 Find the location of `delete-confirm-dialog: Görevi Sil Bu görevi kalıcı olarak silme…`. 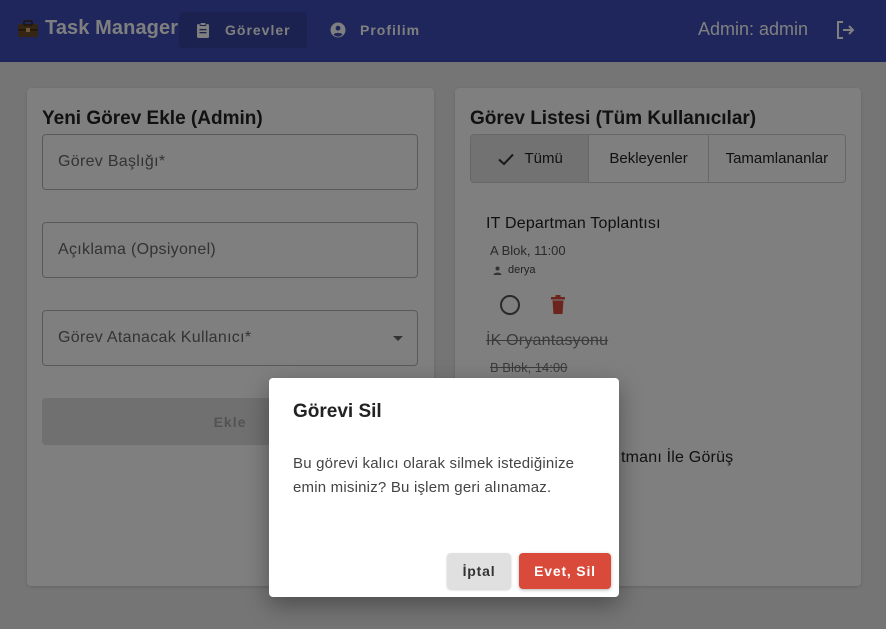

delete-confirm-dialog: Görevi Sil Bu görevi kalıcı olarak silme… is located at coordinates (444, 487).